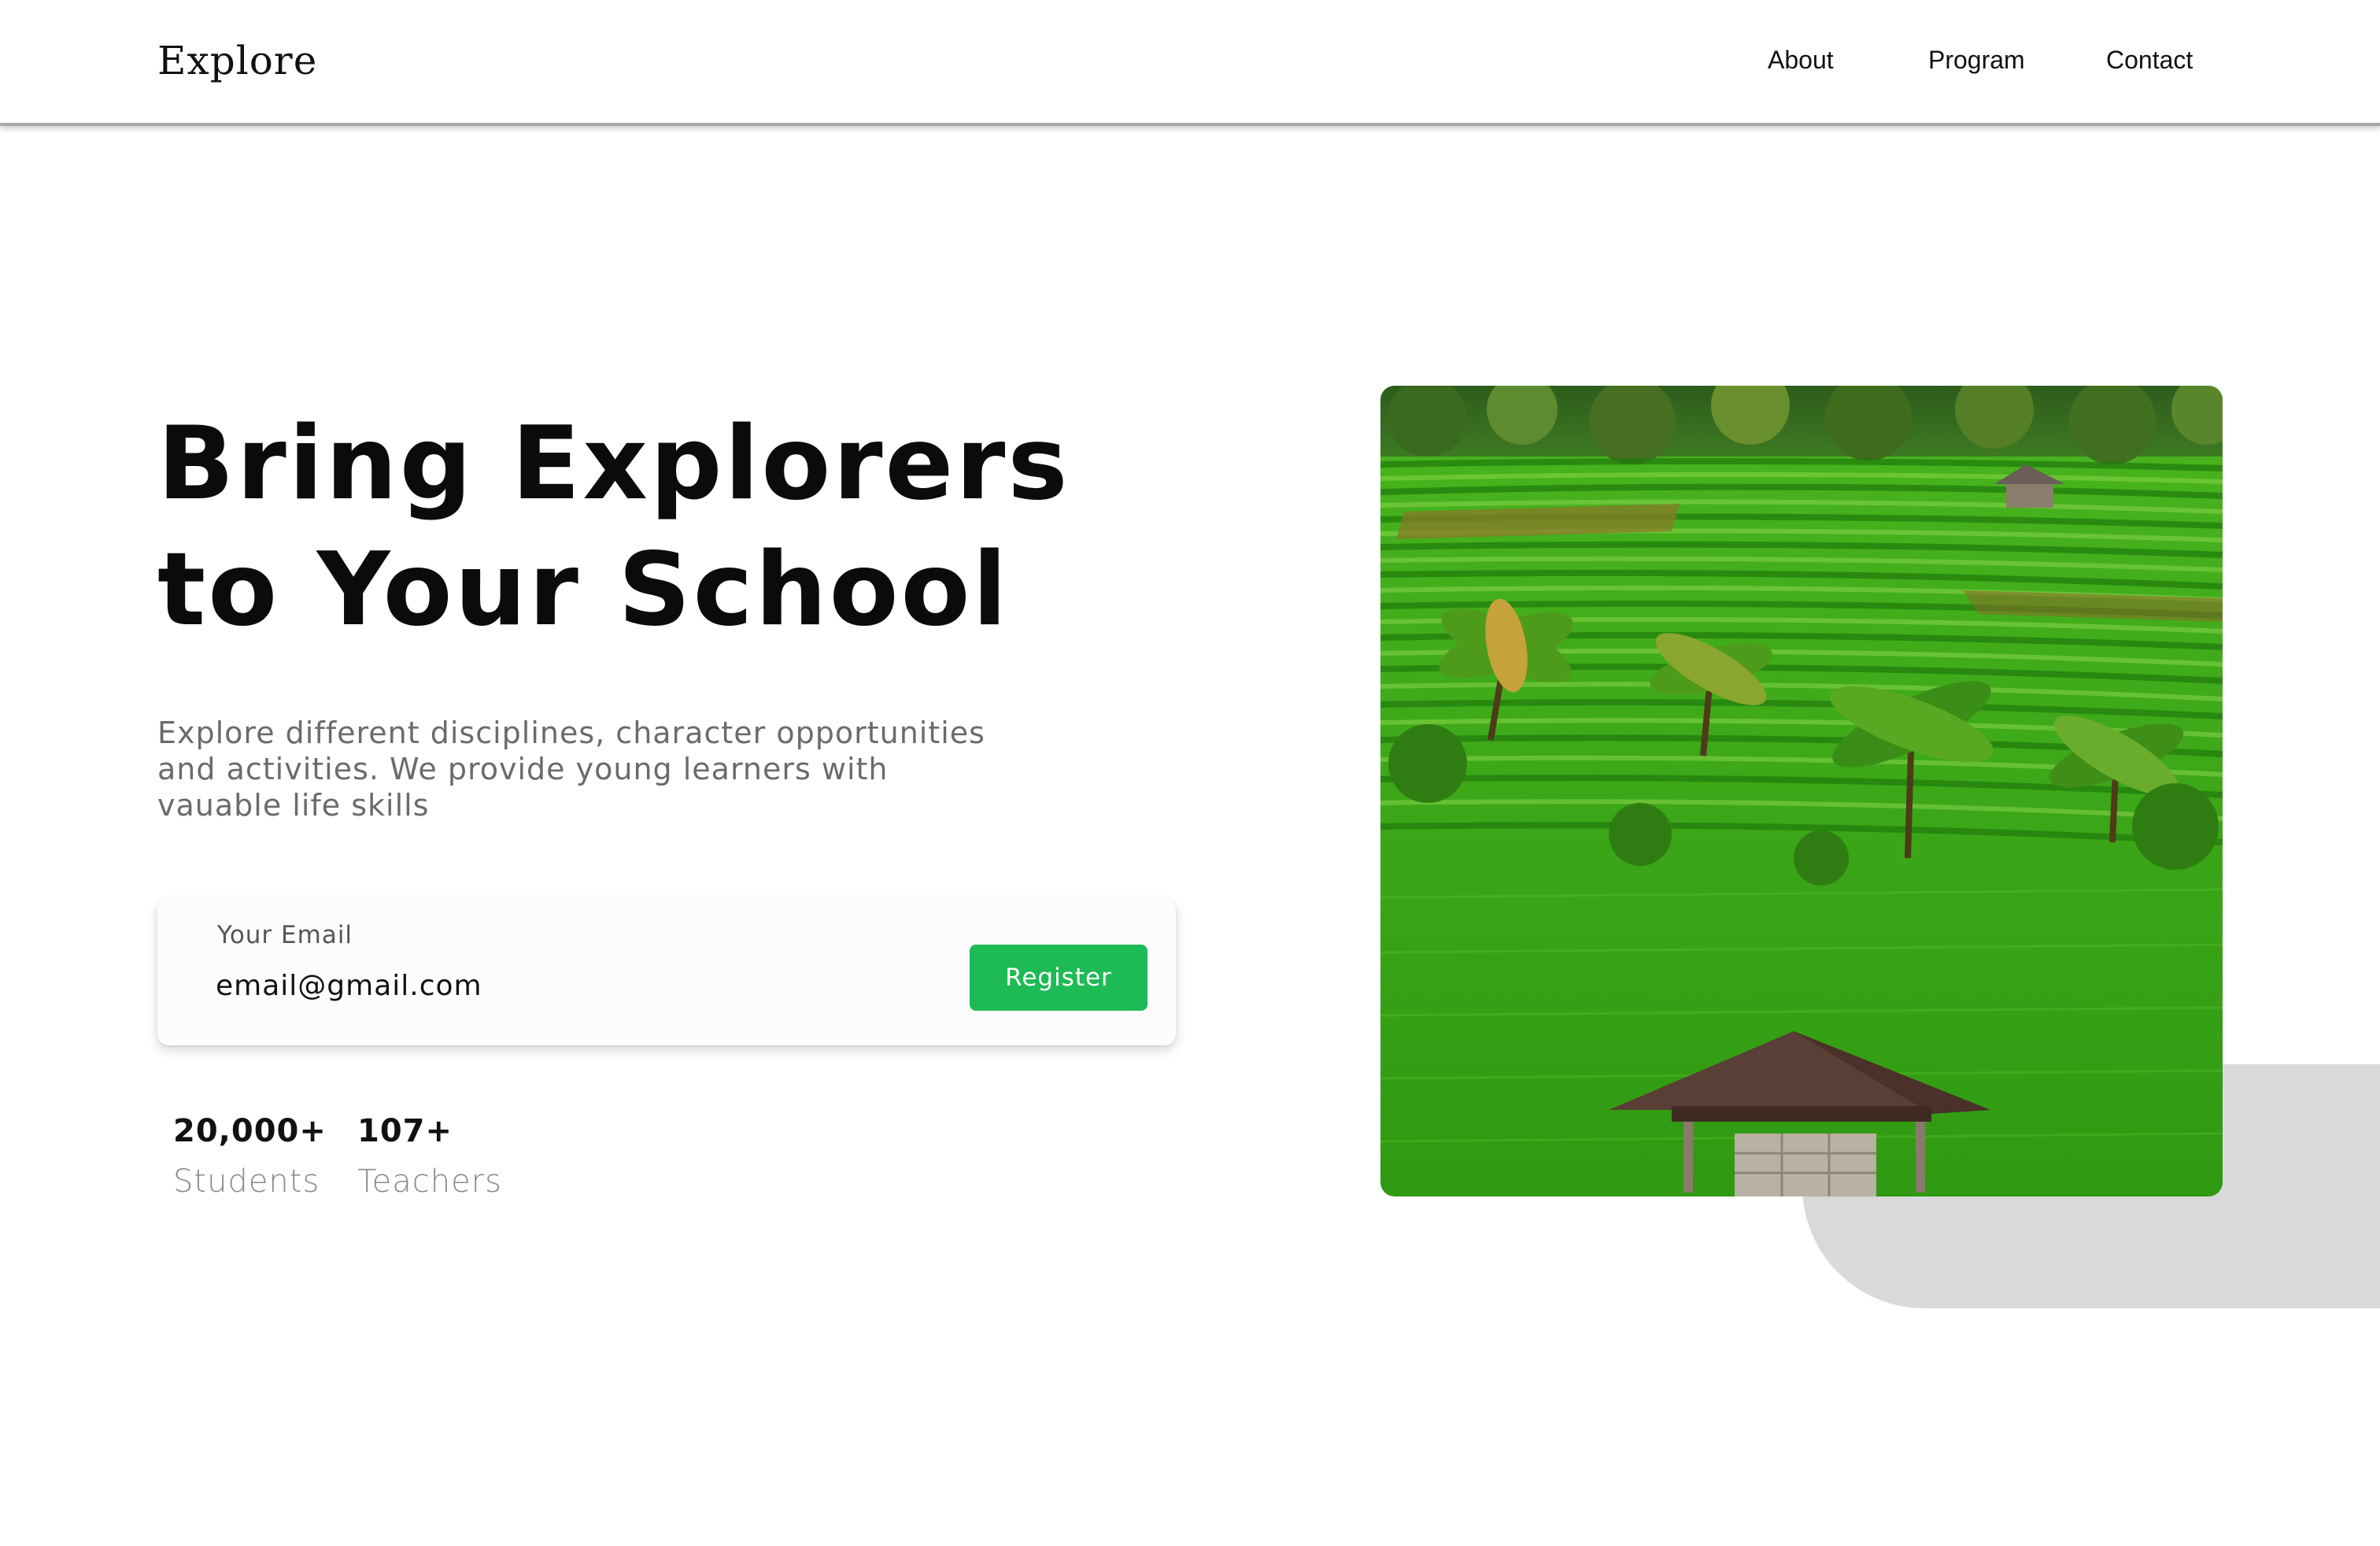 The width and height of the screenshot is (2380, 1546). I want to click on stat-teachers-label: Teachers, so click(429, 1181).